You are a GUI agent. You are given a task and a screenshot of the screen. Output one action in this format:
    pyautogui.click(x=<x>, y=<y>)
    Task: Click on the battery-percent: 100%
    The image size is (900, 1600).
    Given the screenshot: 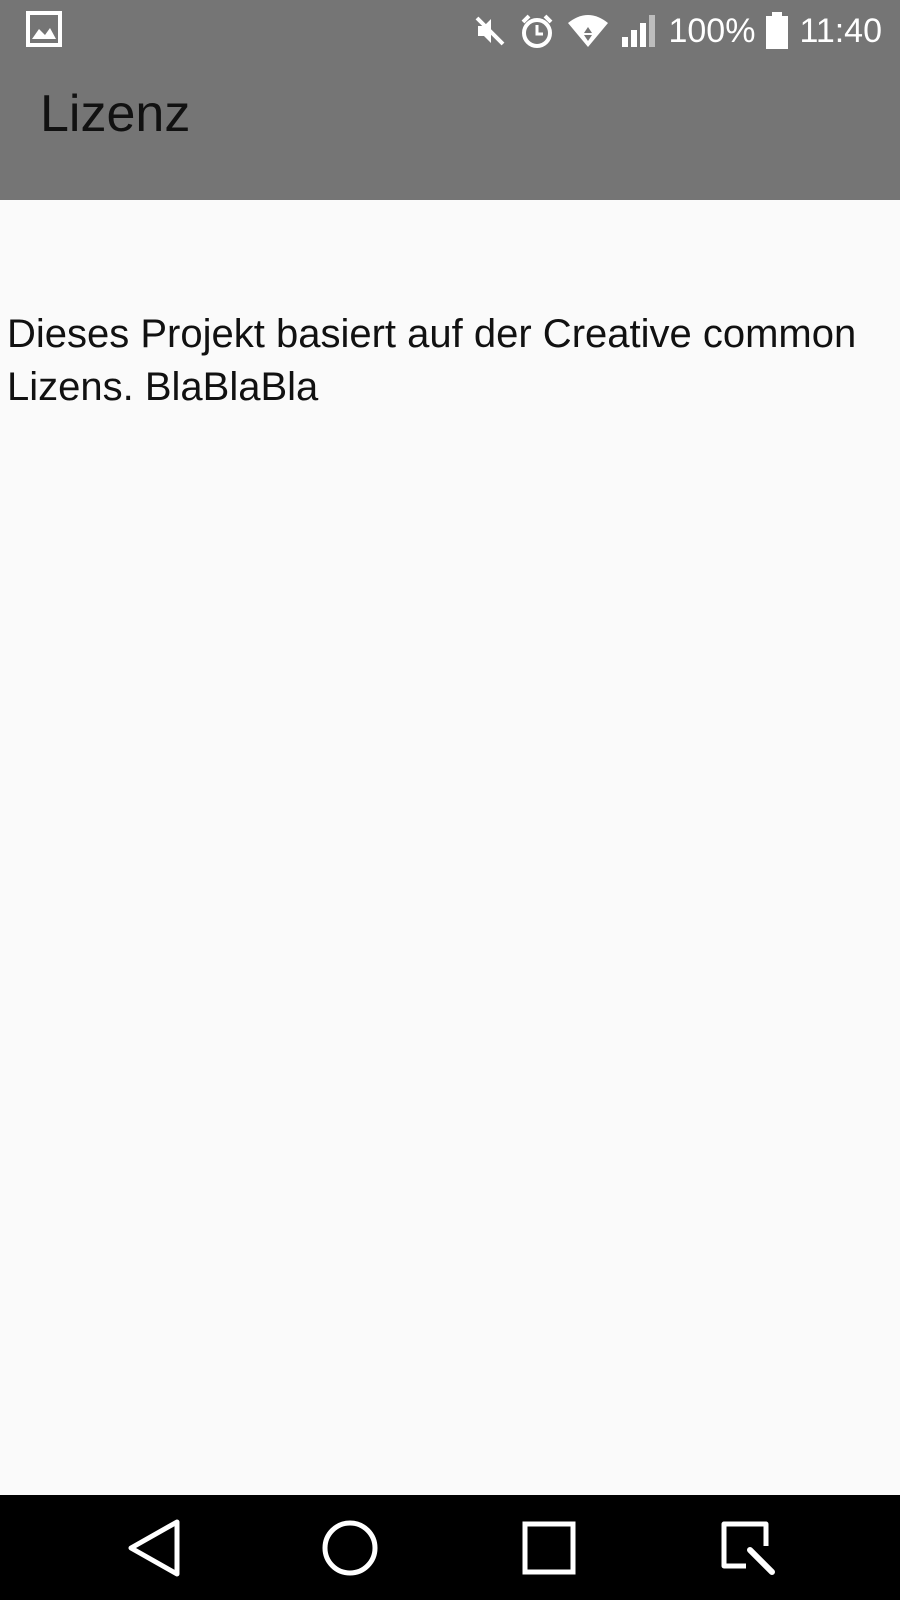 What is the action you would take?
    pyautogui.click(x=712, y=30)
    